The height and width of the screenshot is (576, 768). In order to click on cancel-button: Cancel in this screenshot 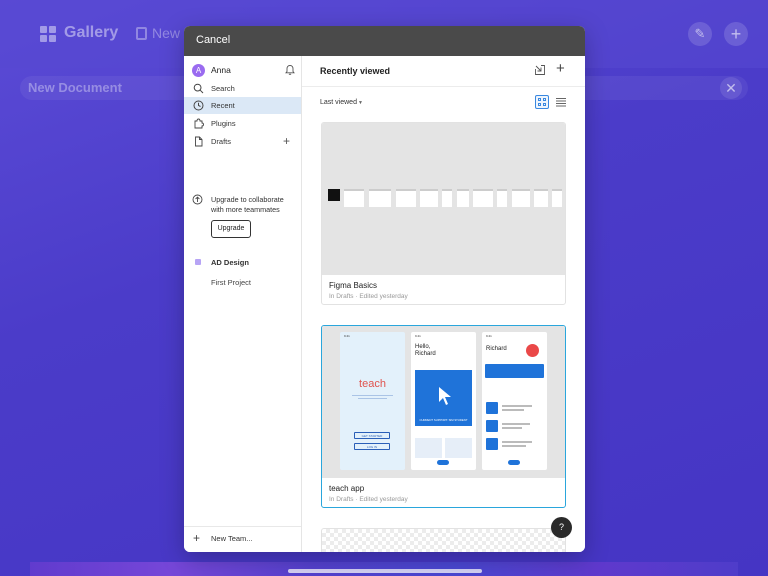, I will do `click(213, 40)`.